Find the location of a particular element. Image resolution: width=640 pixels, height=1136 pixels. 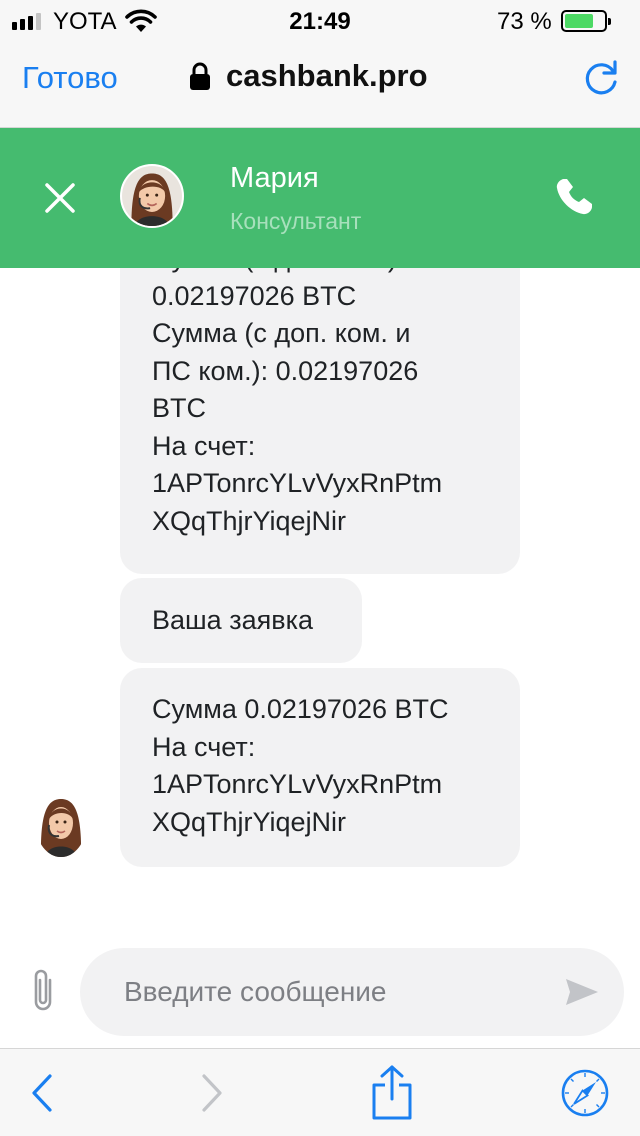

agent-message-avatar is located at coordinates (61, 825).